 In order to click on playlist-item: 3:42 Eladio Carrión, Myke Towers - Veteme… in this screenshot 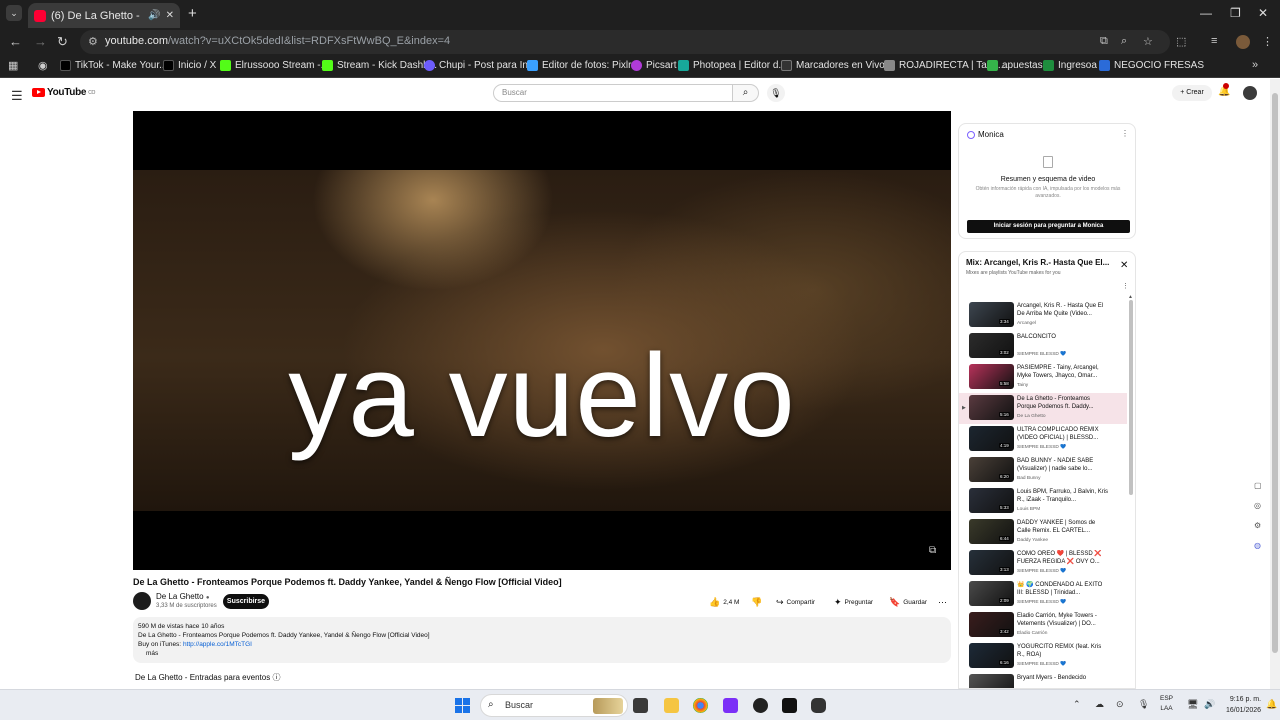, I will do `click(1043, 625)`.